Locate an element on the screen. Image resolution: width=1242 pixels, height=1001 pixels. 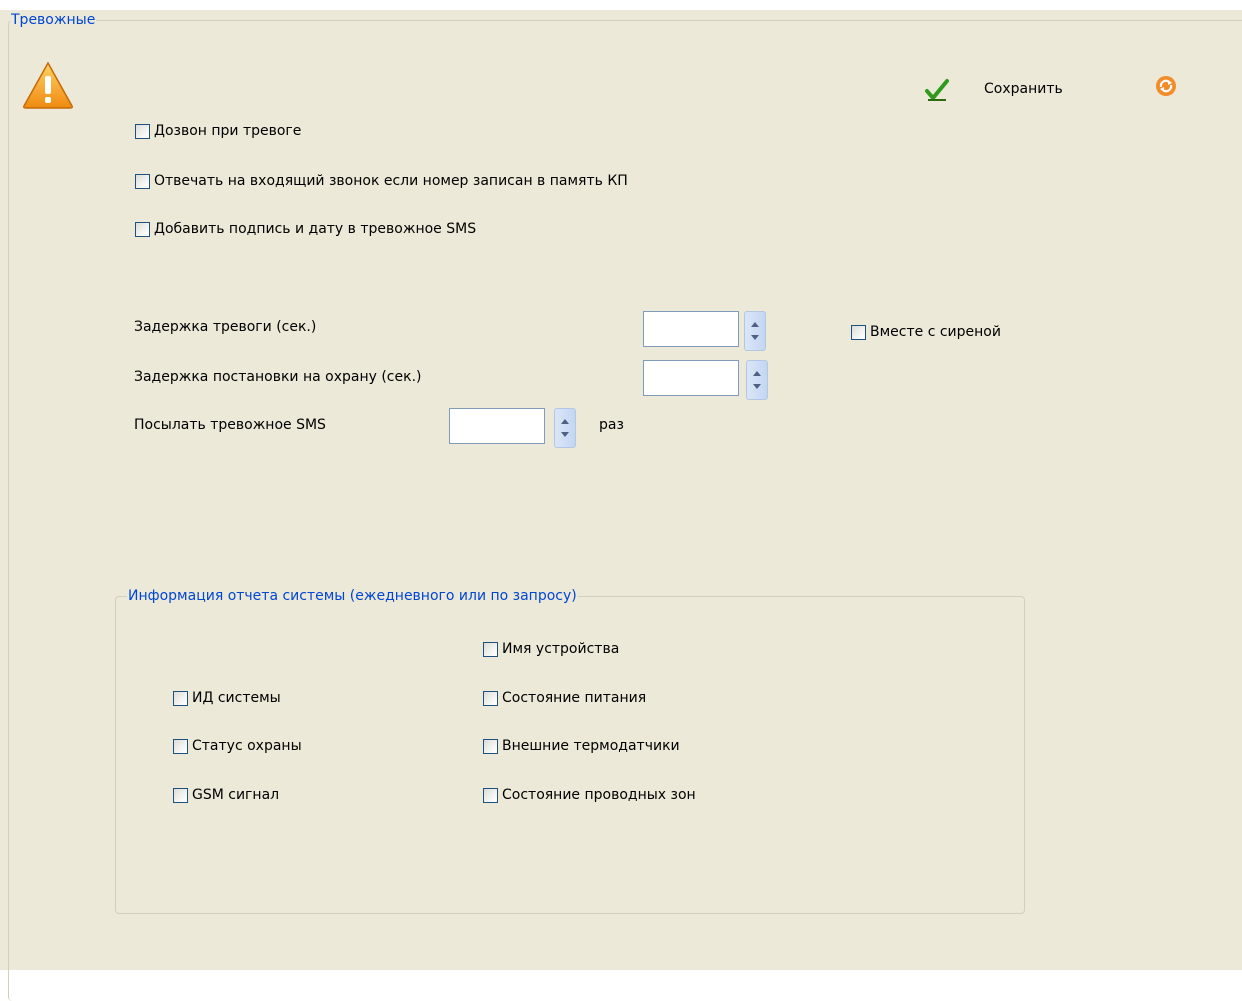
system-id-checkbox: ИД системы is located at coordinates (227, 698).